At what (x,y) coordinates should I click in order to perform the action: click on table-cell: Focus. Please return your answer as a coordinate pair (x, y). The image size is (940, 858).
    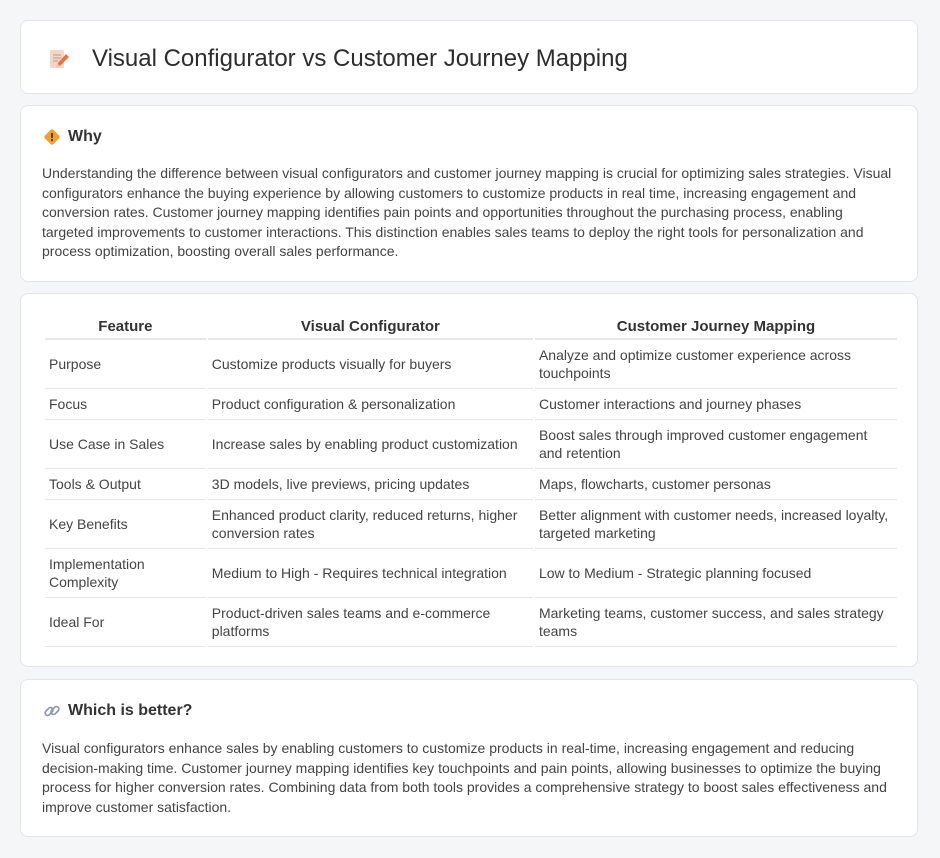
    Looking at the image, I should click on (125, 404).